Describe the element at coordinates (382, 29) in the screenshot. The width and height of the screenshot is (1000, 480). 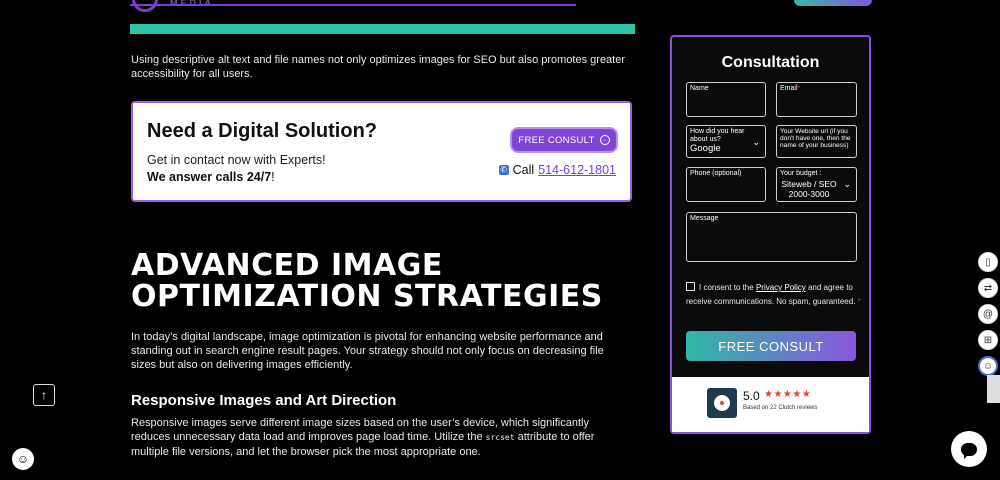
I see `accent-bar` at that location.